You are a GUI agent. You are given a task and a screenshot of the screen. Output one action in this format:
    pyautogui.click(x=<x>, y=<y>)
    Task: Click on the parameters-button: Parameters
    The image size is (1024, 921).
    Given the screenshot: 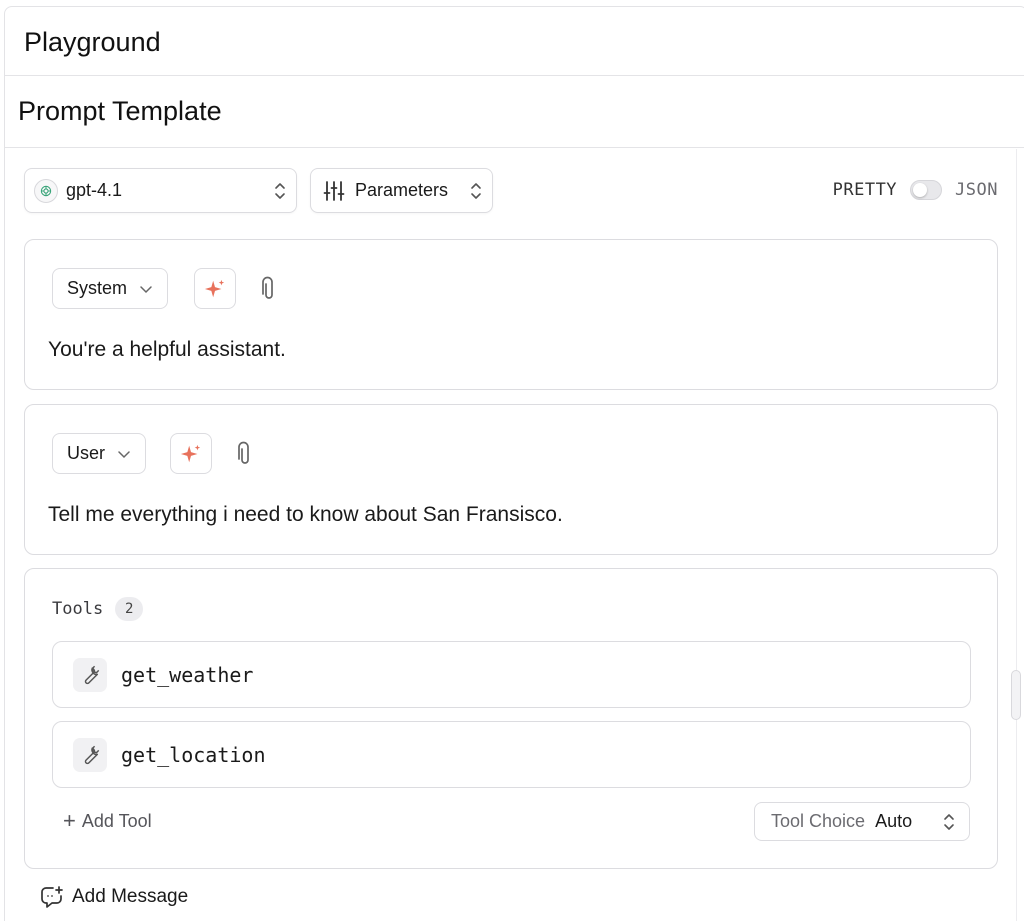 What is the action you would take?
    pyautogui.click(x=401, y=190)
    